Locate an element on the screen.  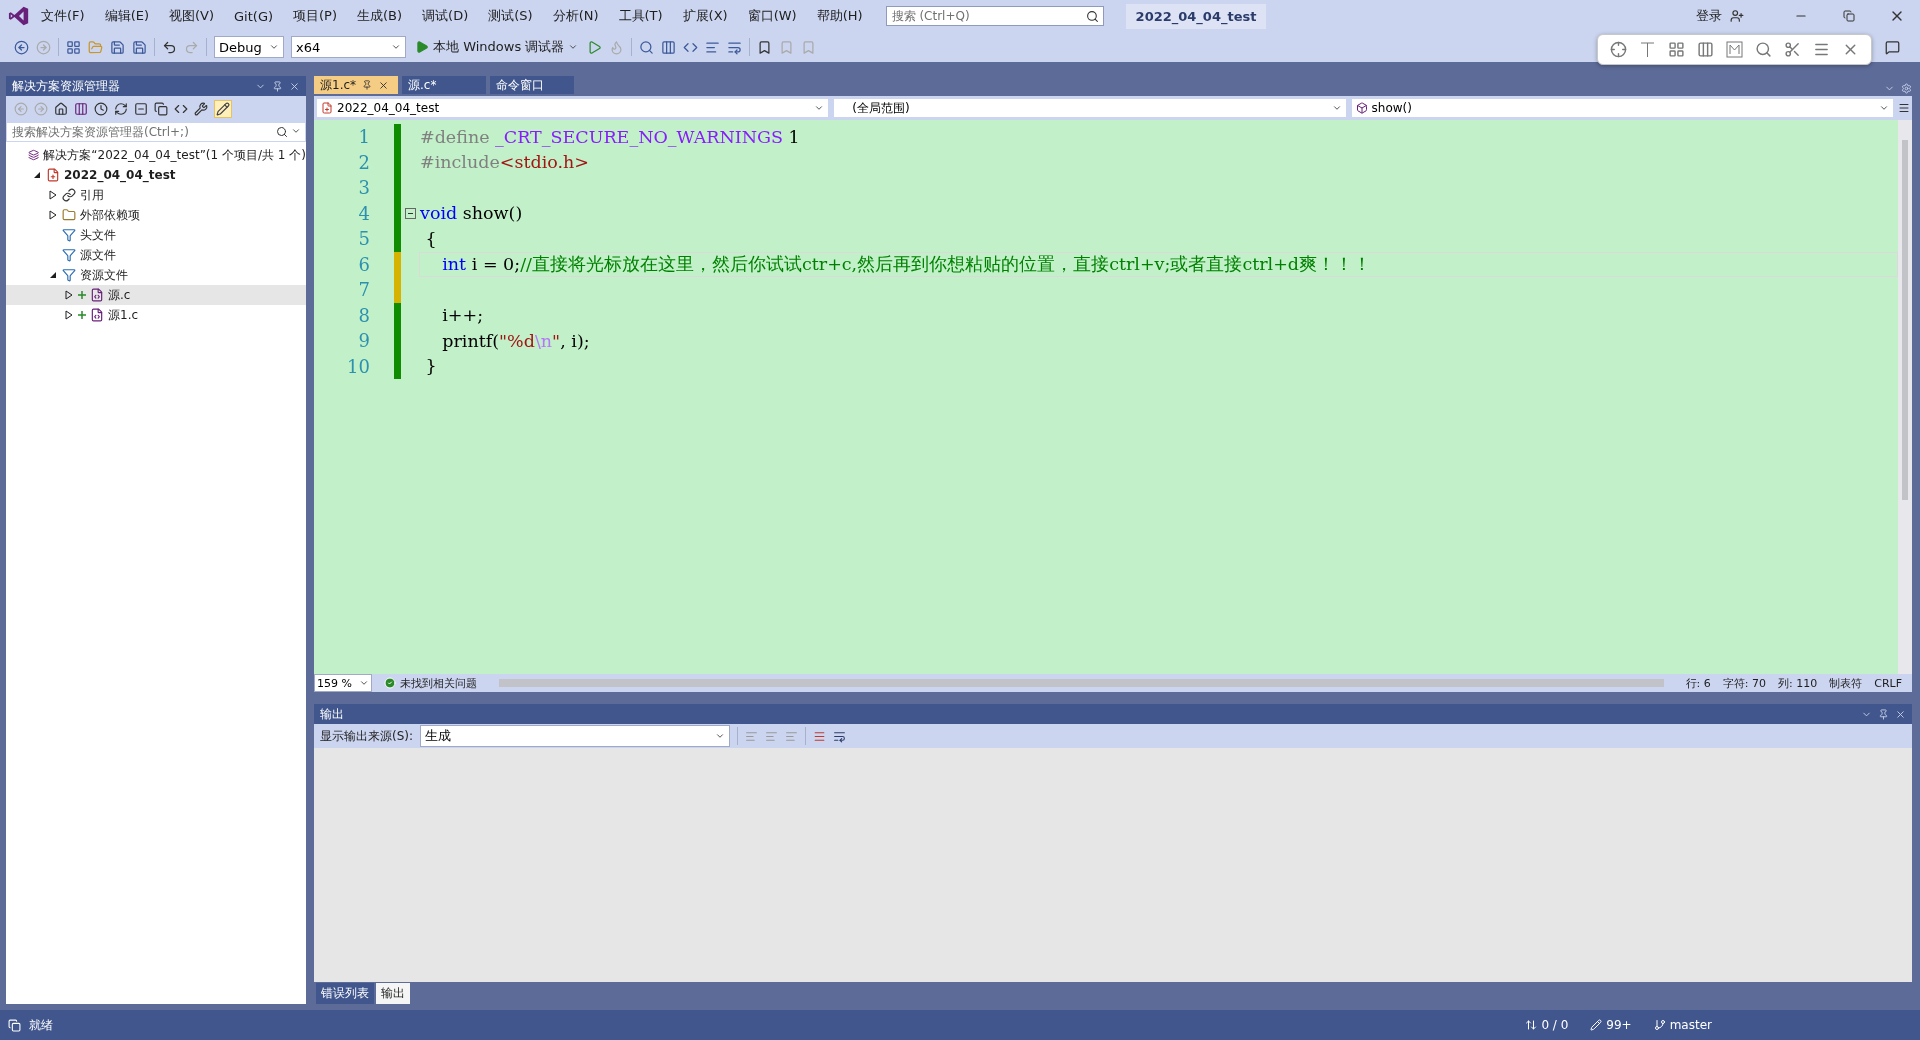
preview-button is located at coordinates (223, 109).